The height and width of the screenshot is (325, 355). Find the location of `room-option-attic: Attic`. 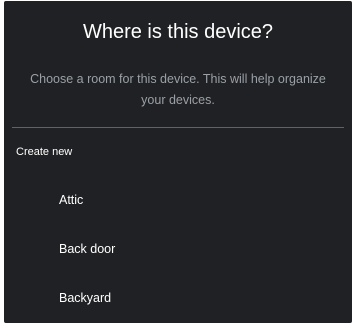

room-option-attic: Attic is located at coordinates (178, 201).